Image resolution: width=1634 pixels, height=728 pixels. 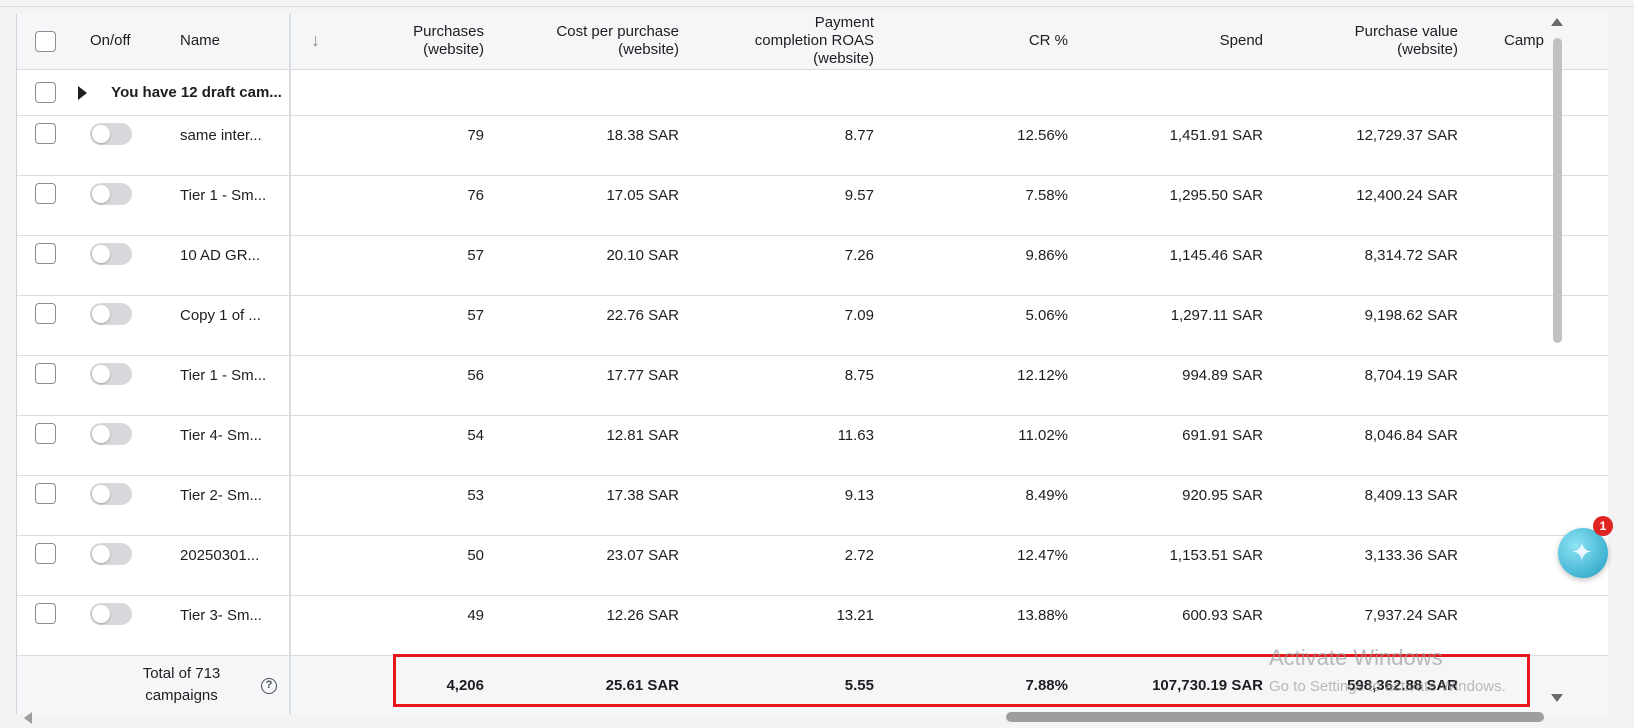 What do you see at coordinates (118, 41) in the screenshot?
I see `column-on-off: On/off` at bounding box center [118, 41].